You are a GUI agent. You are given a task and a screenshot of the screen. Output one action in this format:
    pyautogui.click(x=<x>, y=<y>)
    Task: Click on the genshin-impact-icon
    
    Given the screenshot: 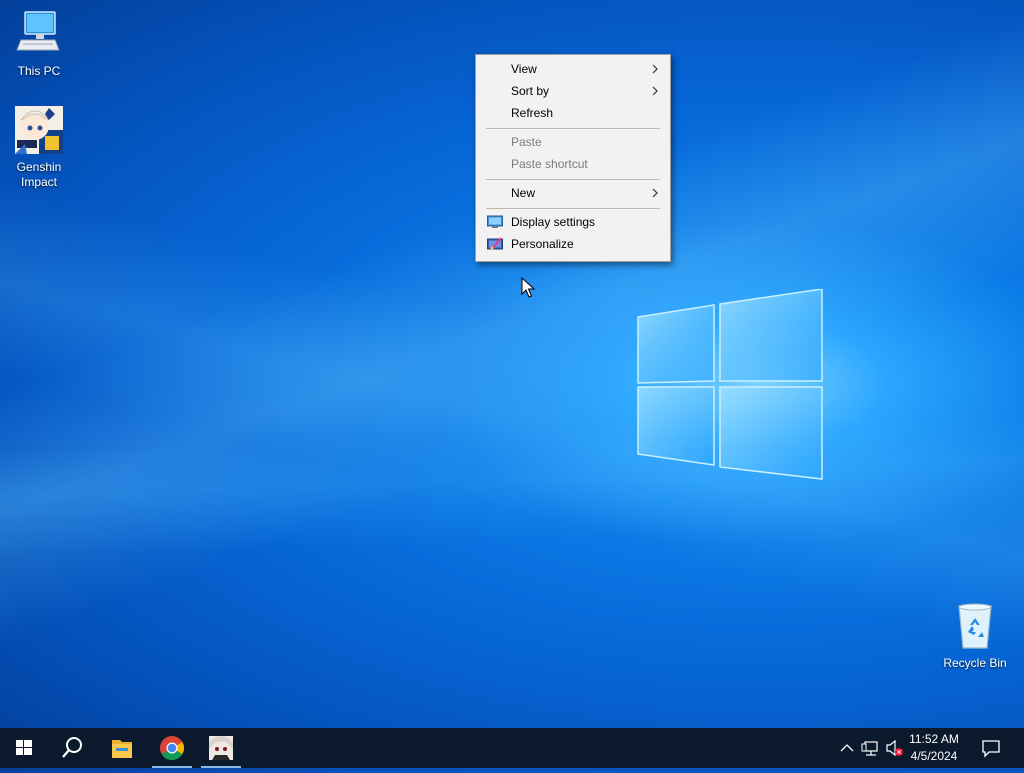 What is the action you would take?
    pyautogui.click(x=39, y=130)
    